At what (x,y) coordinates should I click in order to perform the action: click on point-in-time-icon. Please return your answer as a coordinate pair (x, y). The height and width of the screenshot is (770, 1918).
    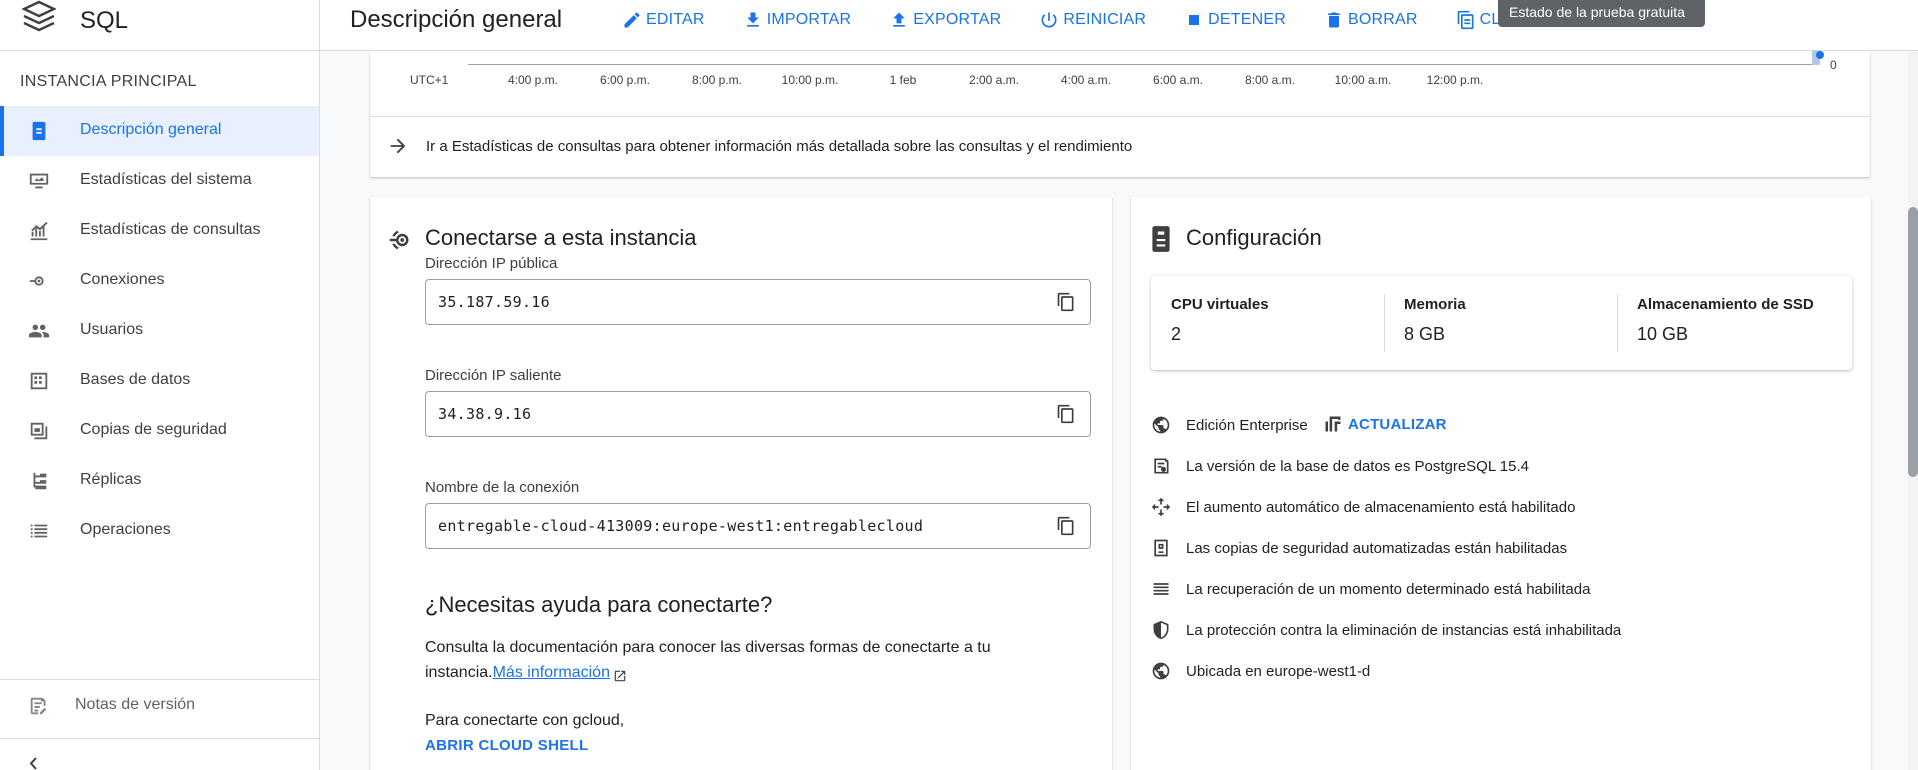
    Looking at the image, I should click on (1161, 589).